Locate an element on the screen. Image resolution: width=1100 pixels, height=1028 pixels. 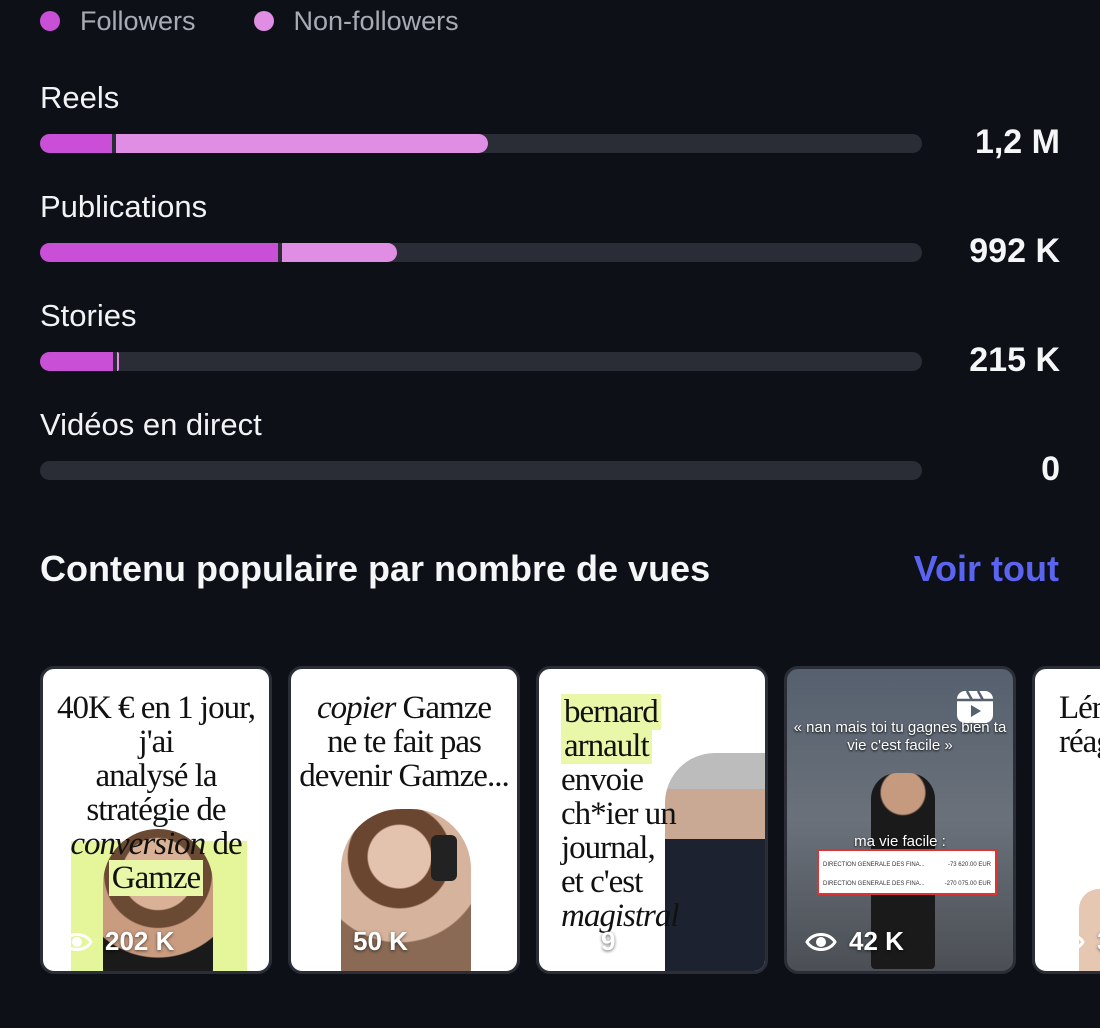
view-count-label: 50 K is located at coordinates (380, 941).